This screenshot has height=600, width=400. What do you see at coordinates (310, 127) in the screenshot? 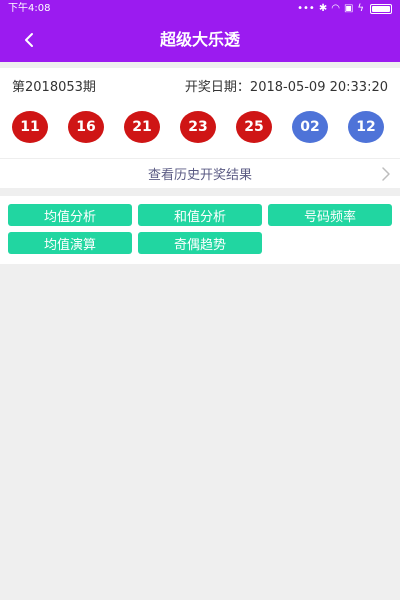
I see `blue-ball: 02` at bounding box center [310, 127].